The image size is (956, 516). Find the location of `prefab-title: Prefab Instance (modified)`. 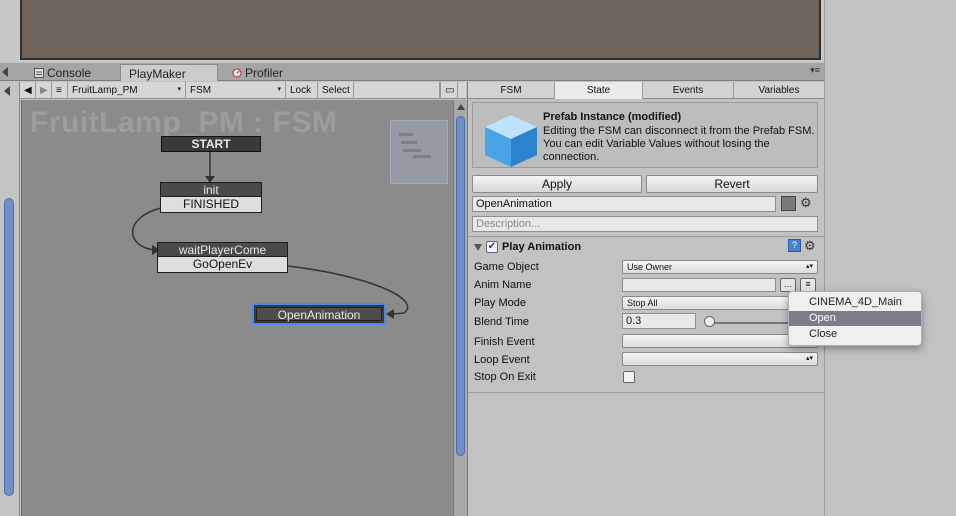

prefab-title: Prefab Instance (modified) is located at coordinates (612, 117).